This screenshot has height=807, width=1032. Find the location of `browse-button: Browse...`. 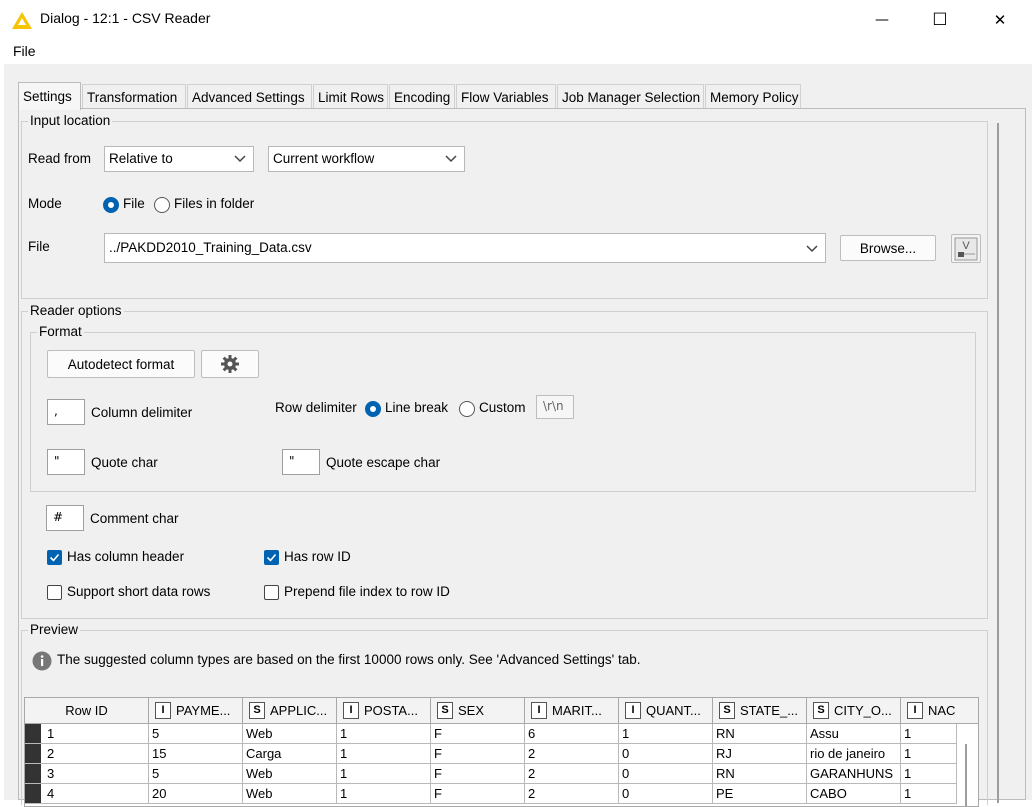

browse-button: Browse... is located at coordinates (888, 248).